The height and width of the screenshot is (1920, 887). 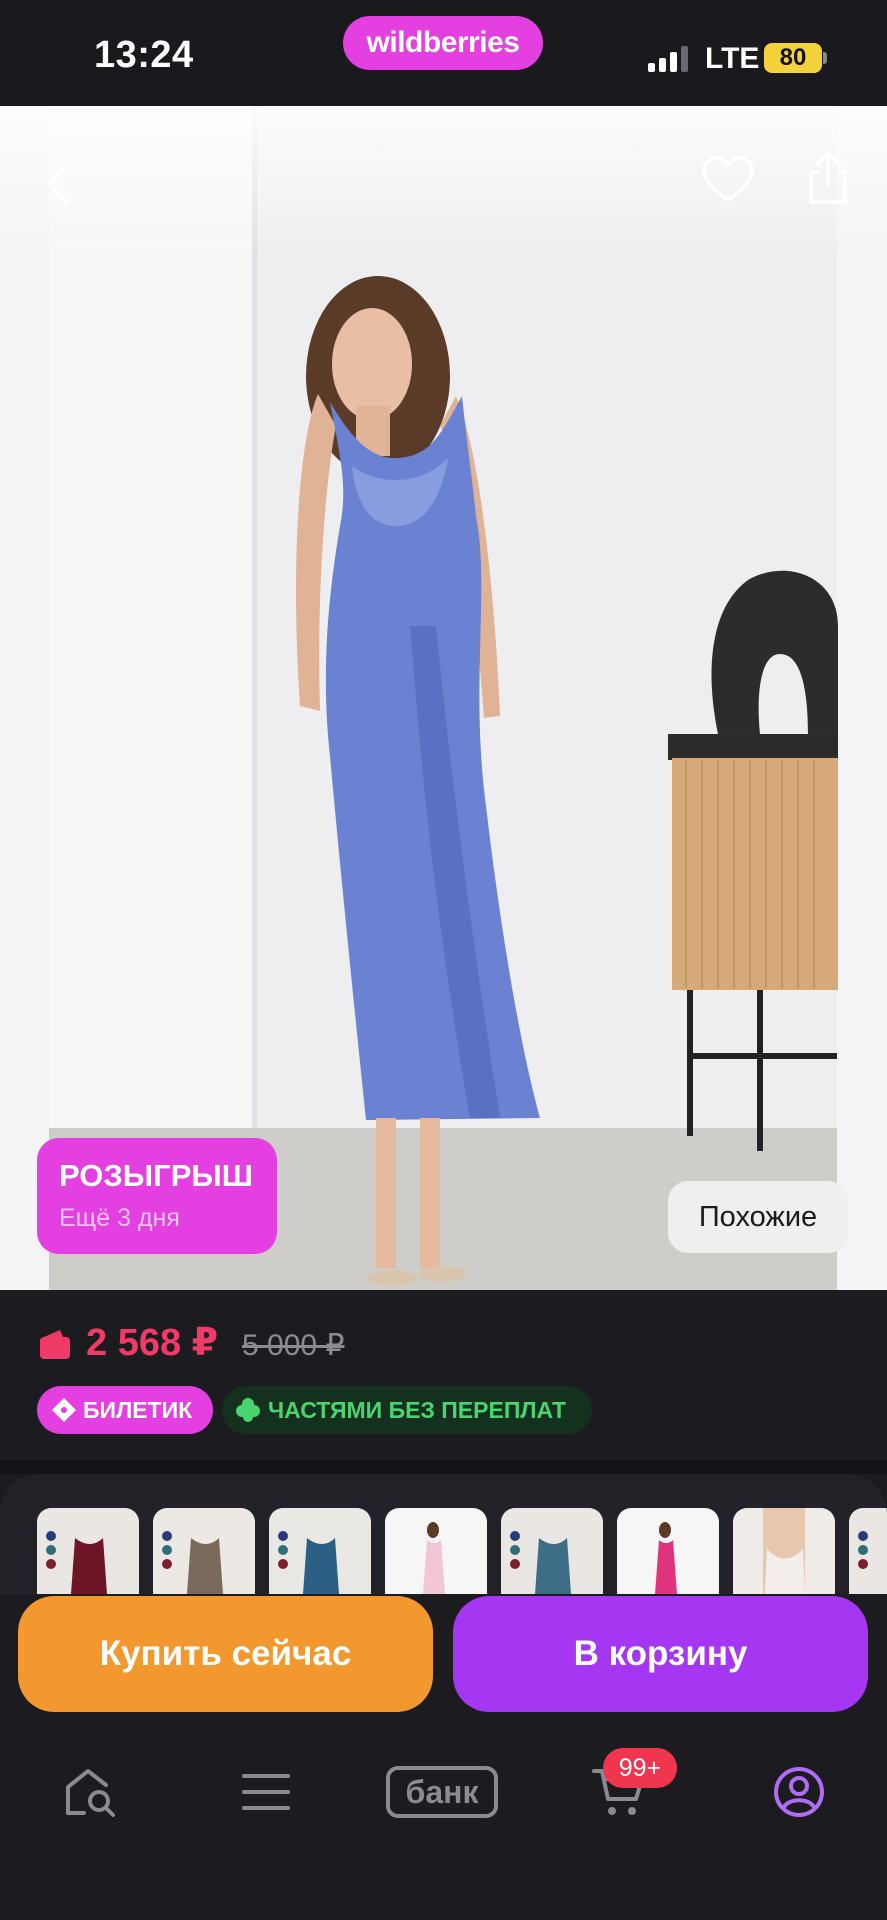 I want to click on variant-thumbnails, so click(x=443, y=1534).